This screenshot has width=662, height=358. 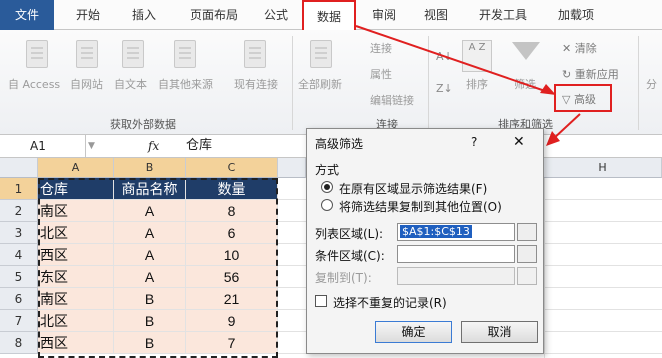 What do you see at coordinates (436, 231) in the screenshot?
I see `list-range-value: $A$1:$C$13` at bounding box center [436, 231].